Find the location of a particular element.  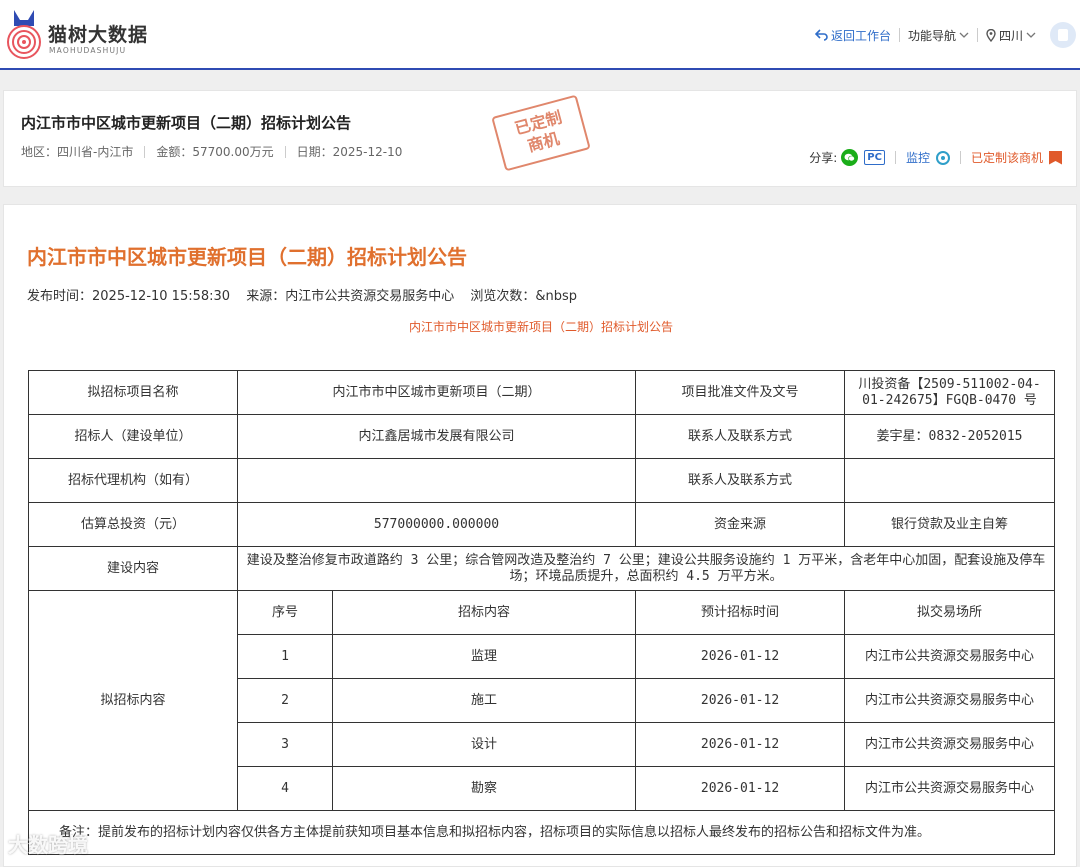

bookmark-icon is located at coordinates (1055, 157).